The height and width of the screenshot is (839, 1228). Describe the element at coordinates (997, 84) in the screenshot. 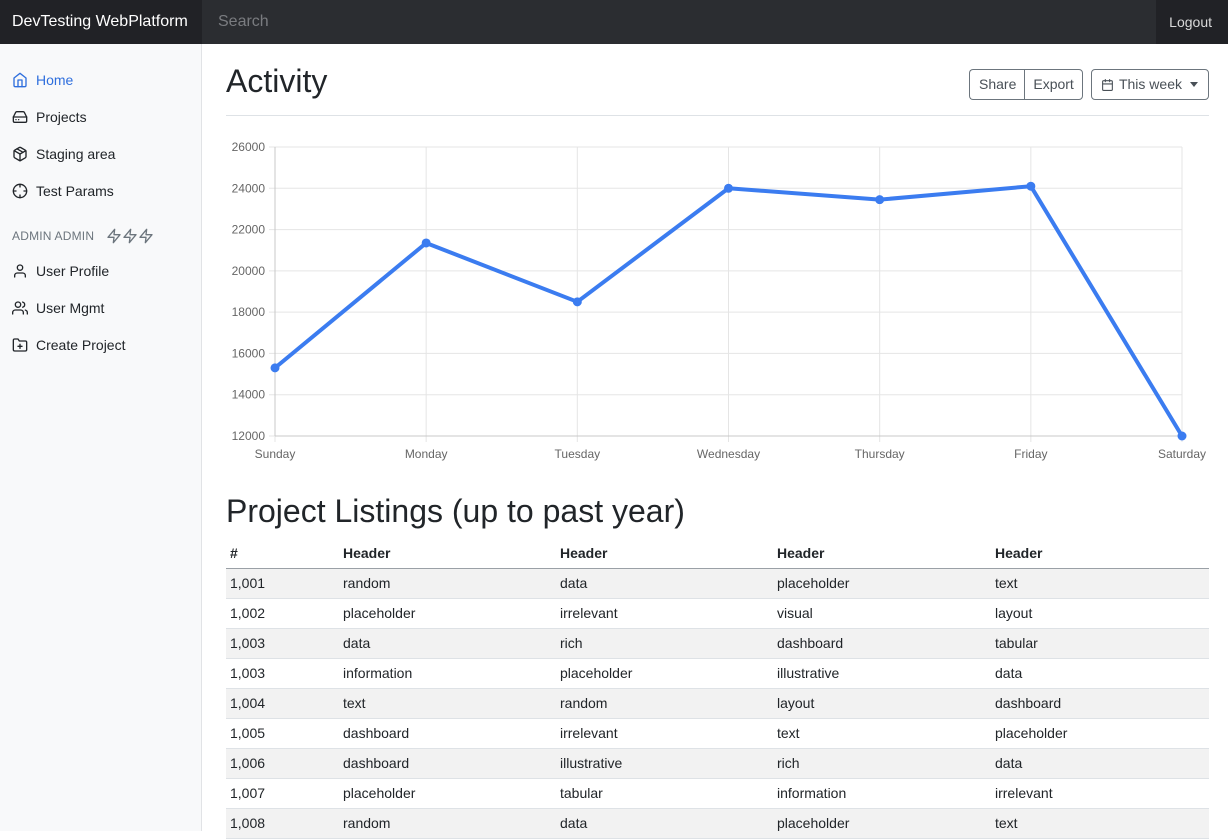

I see `share-button: Share` at that location.